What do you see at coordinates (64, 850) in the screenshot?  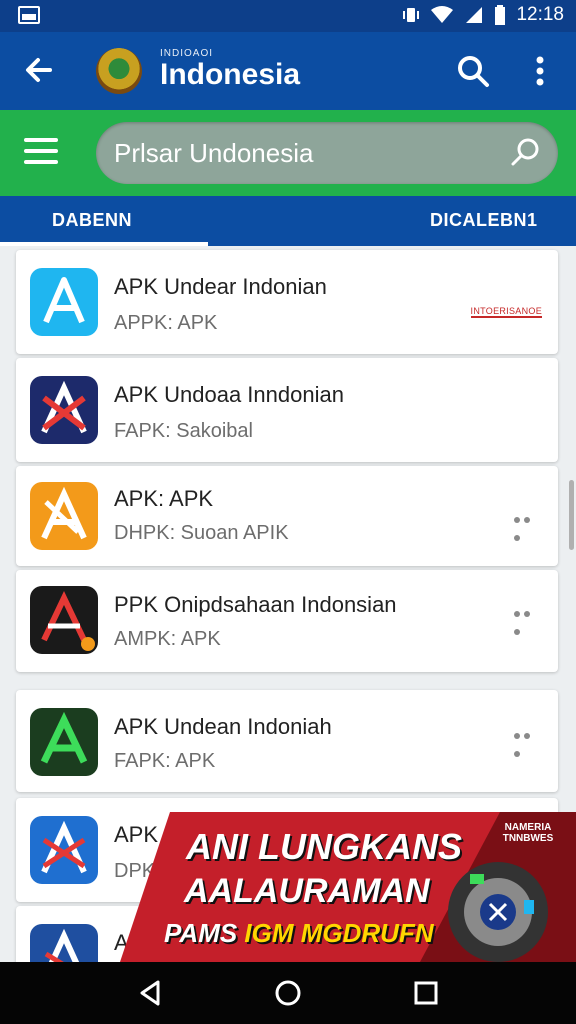 I see `apk-icon-blue-red` at bounding box center [64, 850].